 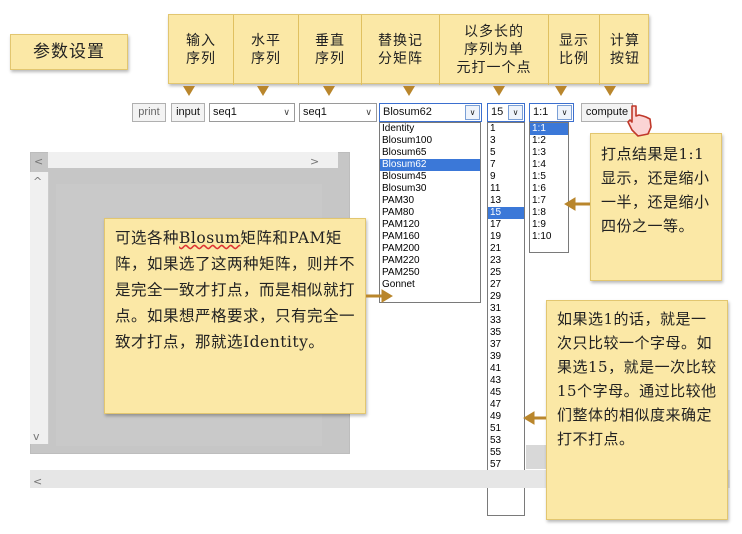 I want to click on matrix-option: PAM160, so click(x=430, y=237).